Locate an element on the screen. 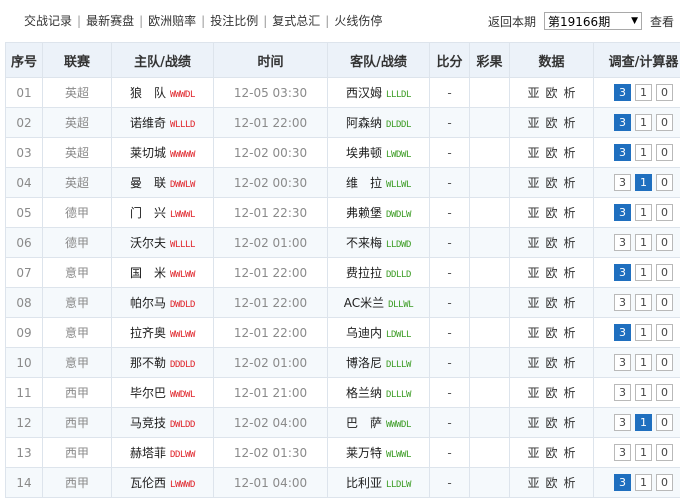  away-team-link: 比利亚 is located at coordinates (364, 483).